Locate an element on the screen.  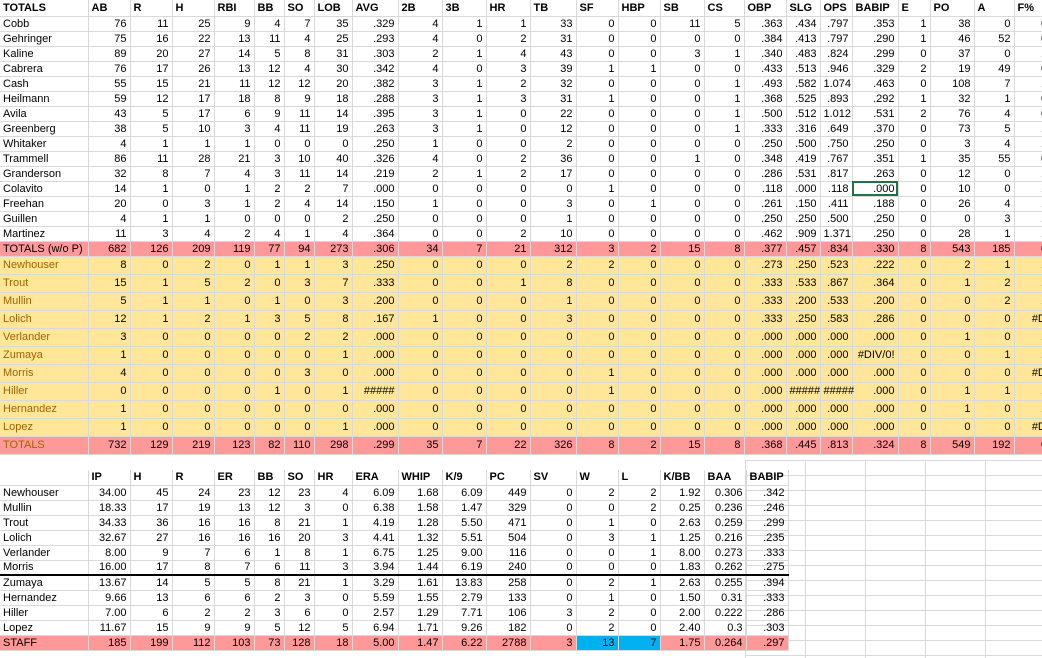
stat-cell: 46 is located at coordinates (952, 39).